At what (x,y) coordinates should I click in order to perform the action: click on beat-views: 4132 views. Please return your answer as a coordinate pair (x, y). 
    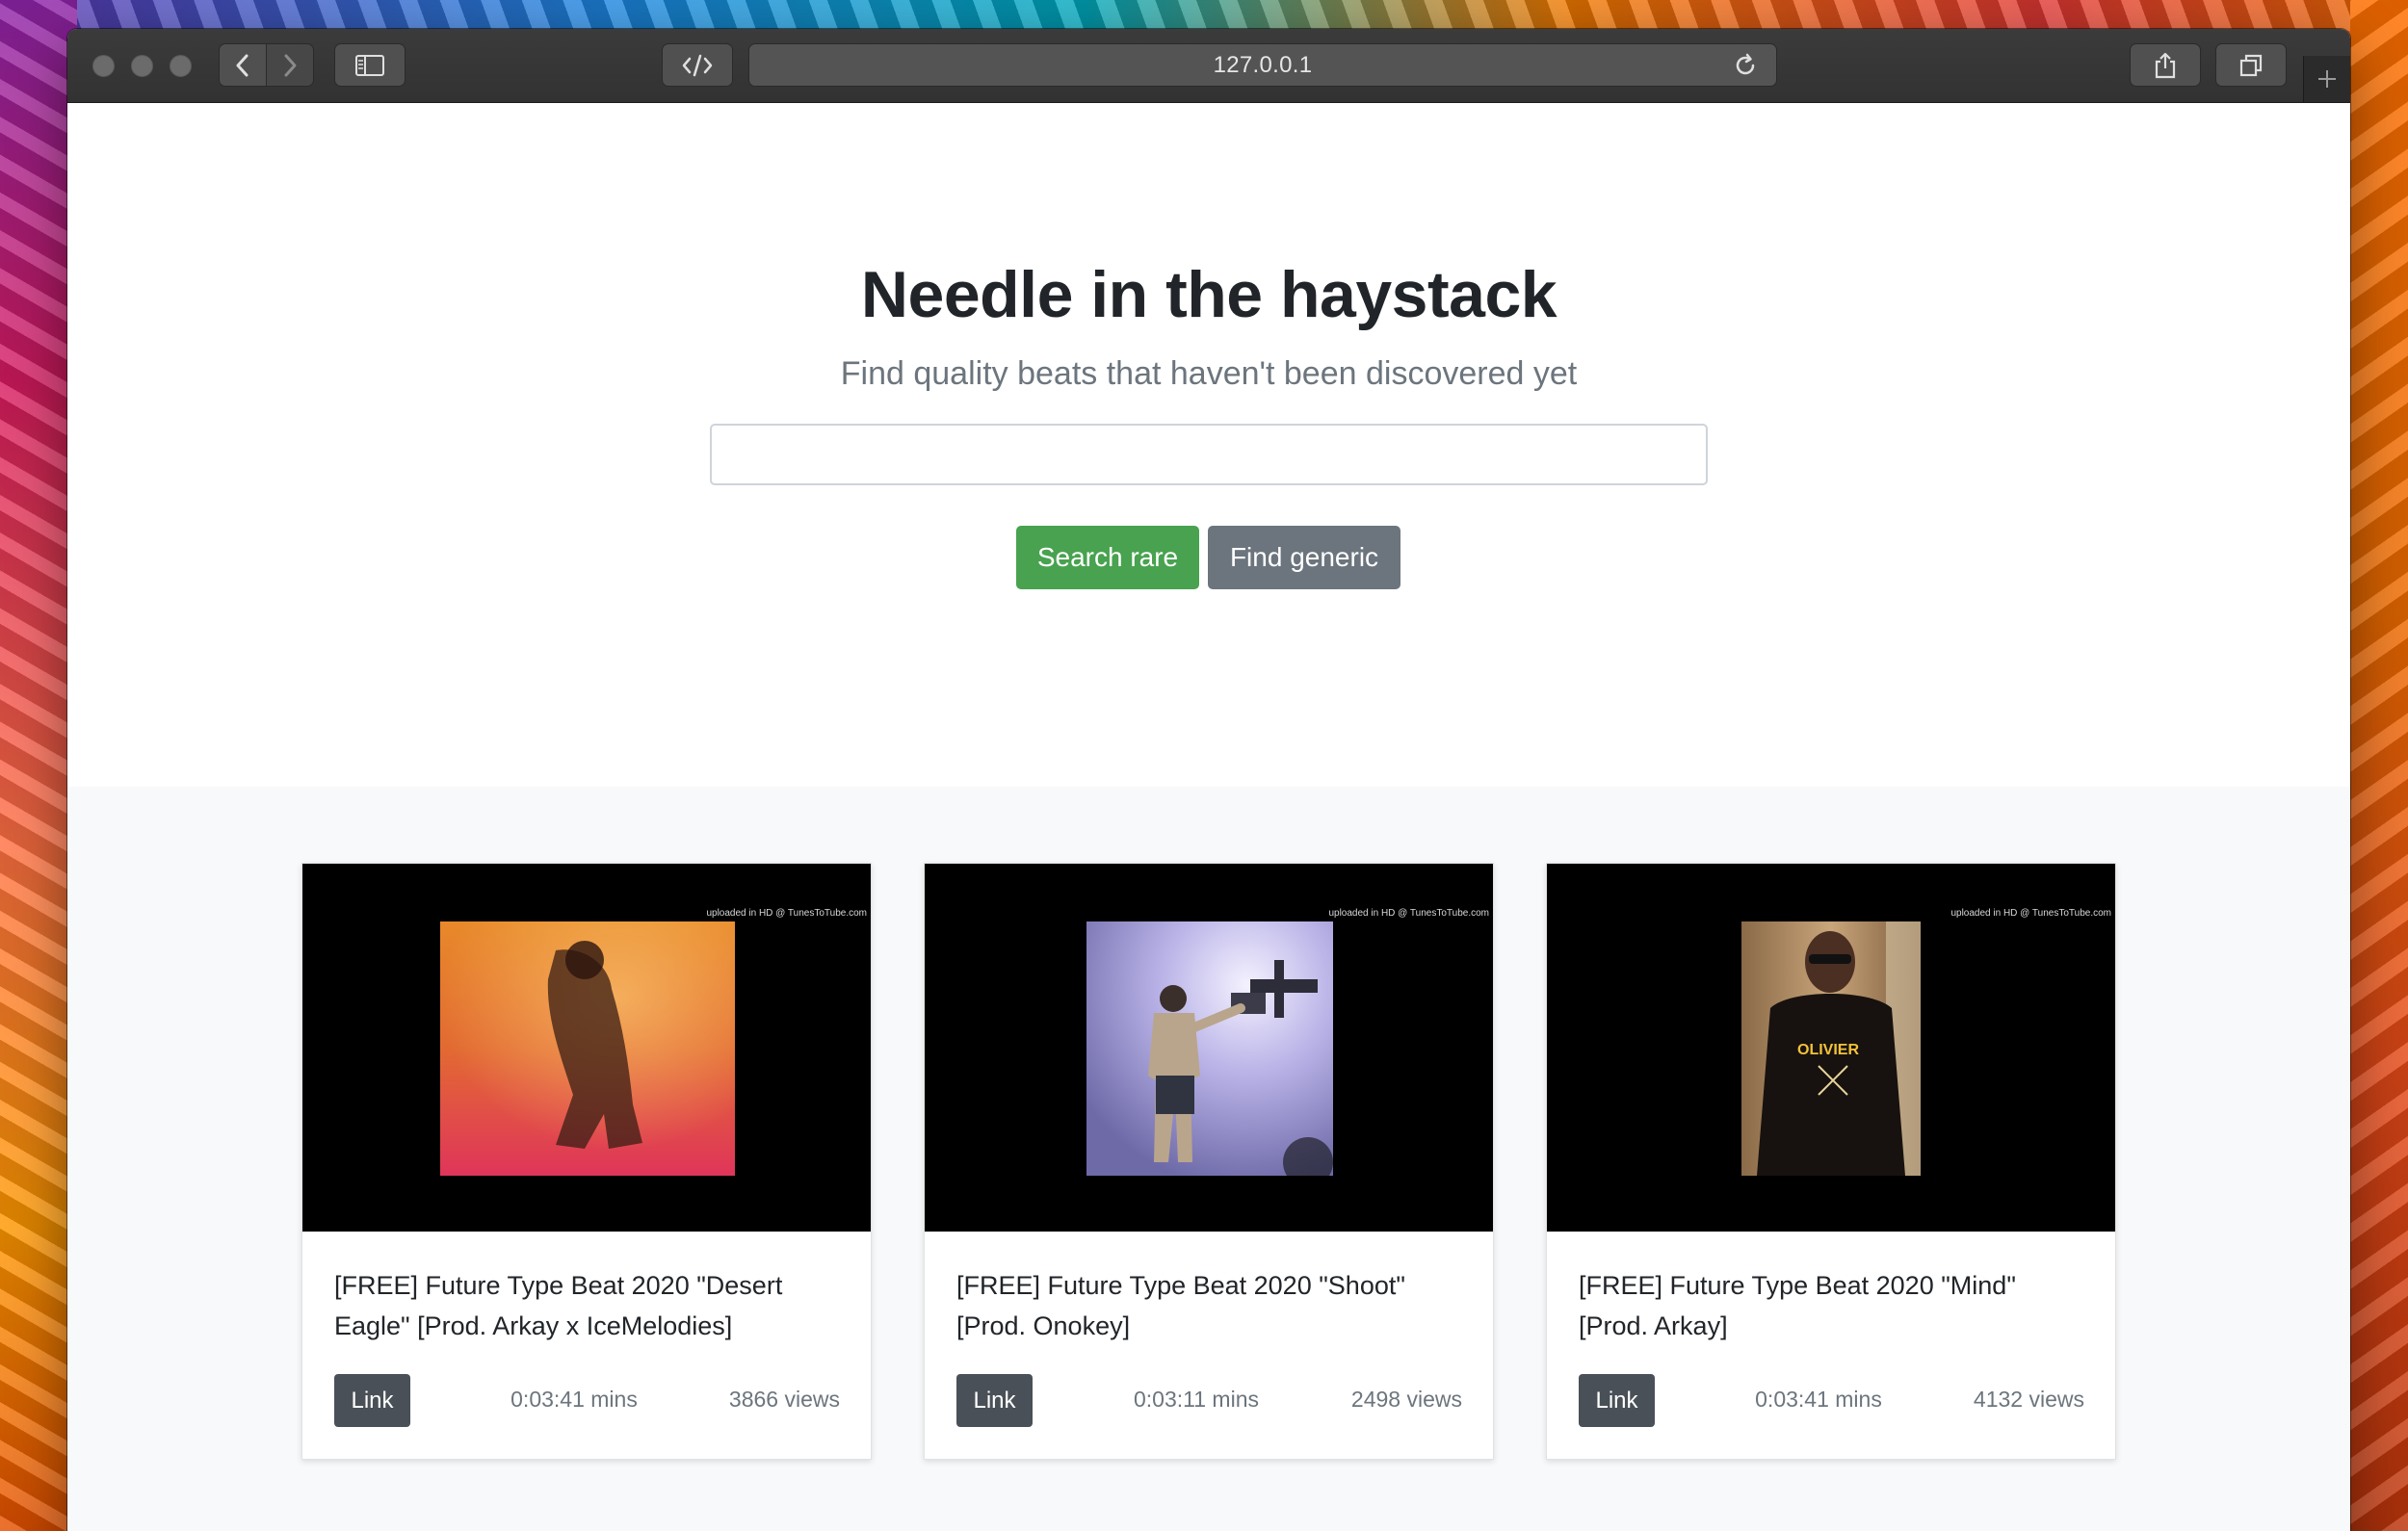
    Looking at the image, I should click on (2028, 1399).